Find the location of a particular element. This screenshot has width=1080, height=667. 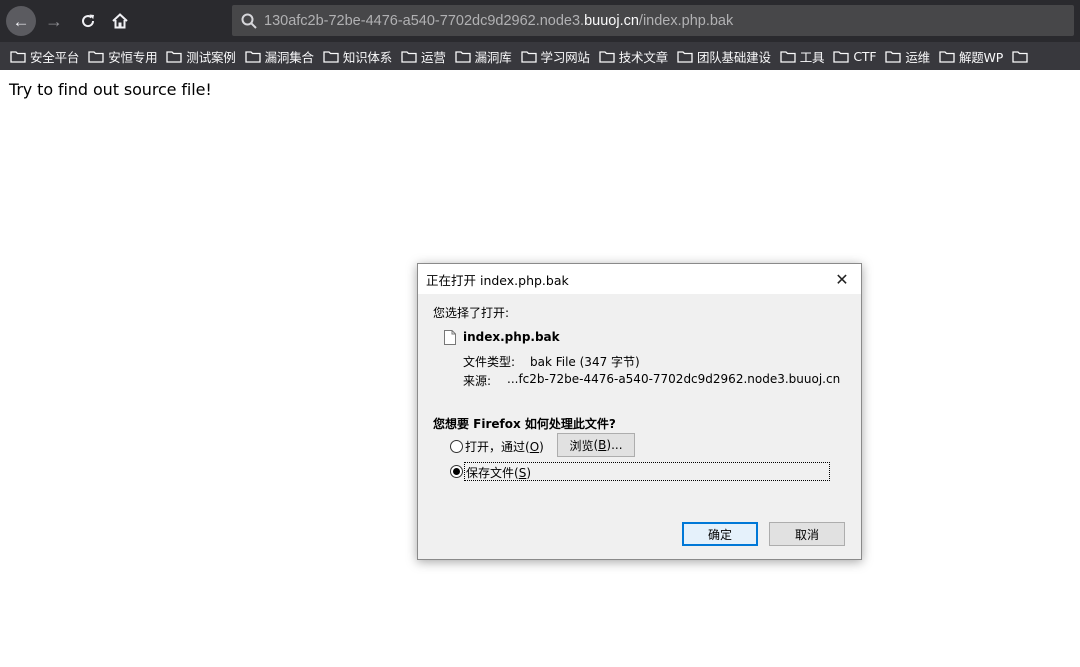

bookmark-label: 安恒专用 is located at coordinates (133, 57).